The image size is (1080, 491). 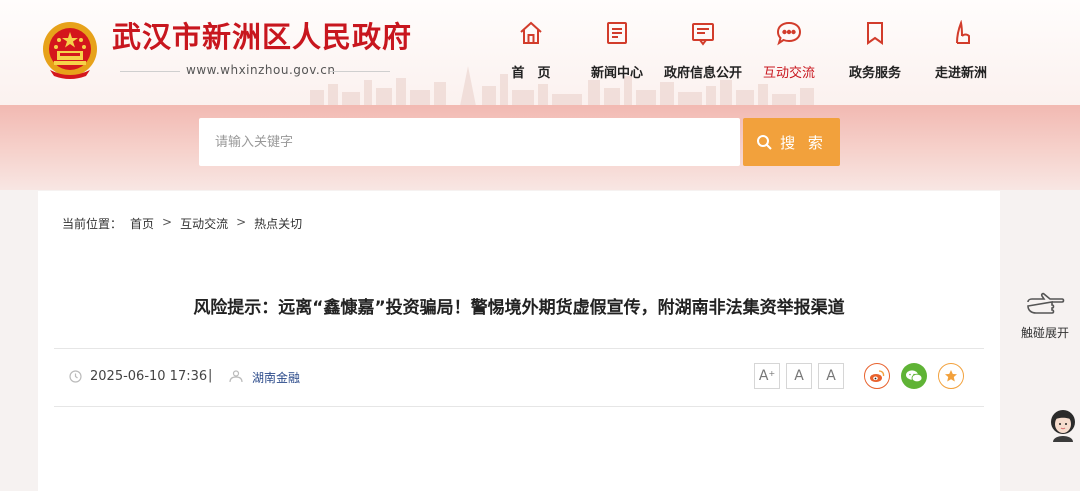 I want to click on nav-label-services: 政务服务, so click(x=874, y=73).